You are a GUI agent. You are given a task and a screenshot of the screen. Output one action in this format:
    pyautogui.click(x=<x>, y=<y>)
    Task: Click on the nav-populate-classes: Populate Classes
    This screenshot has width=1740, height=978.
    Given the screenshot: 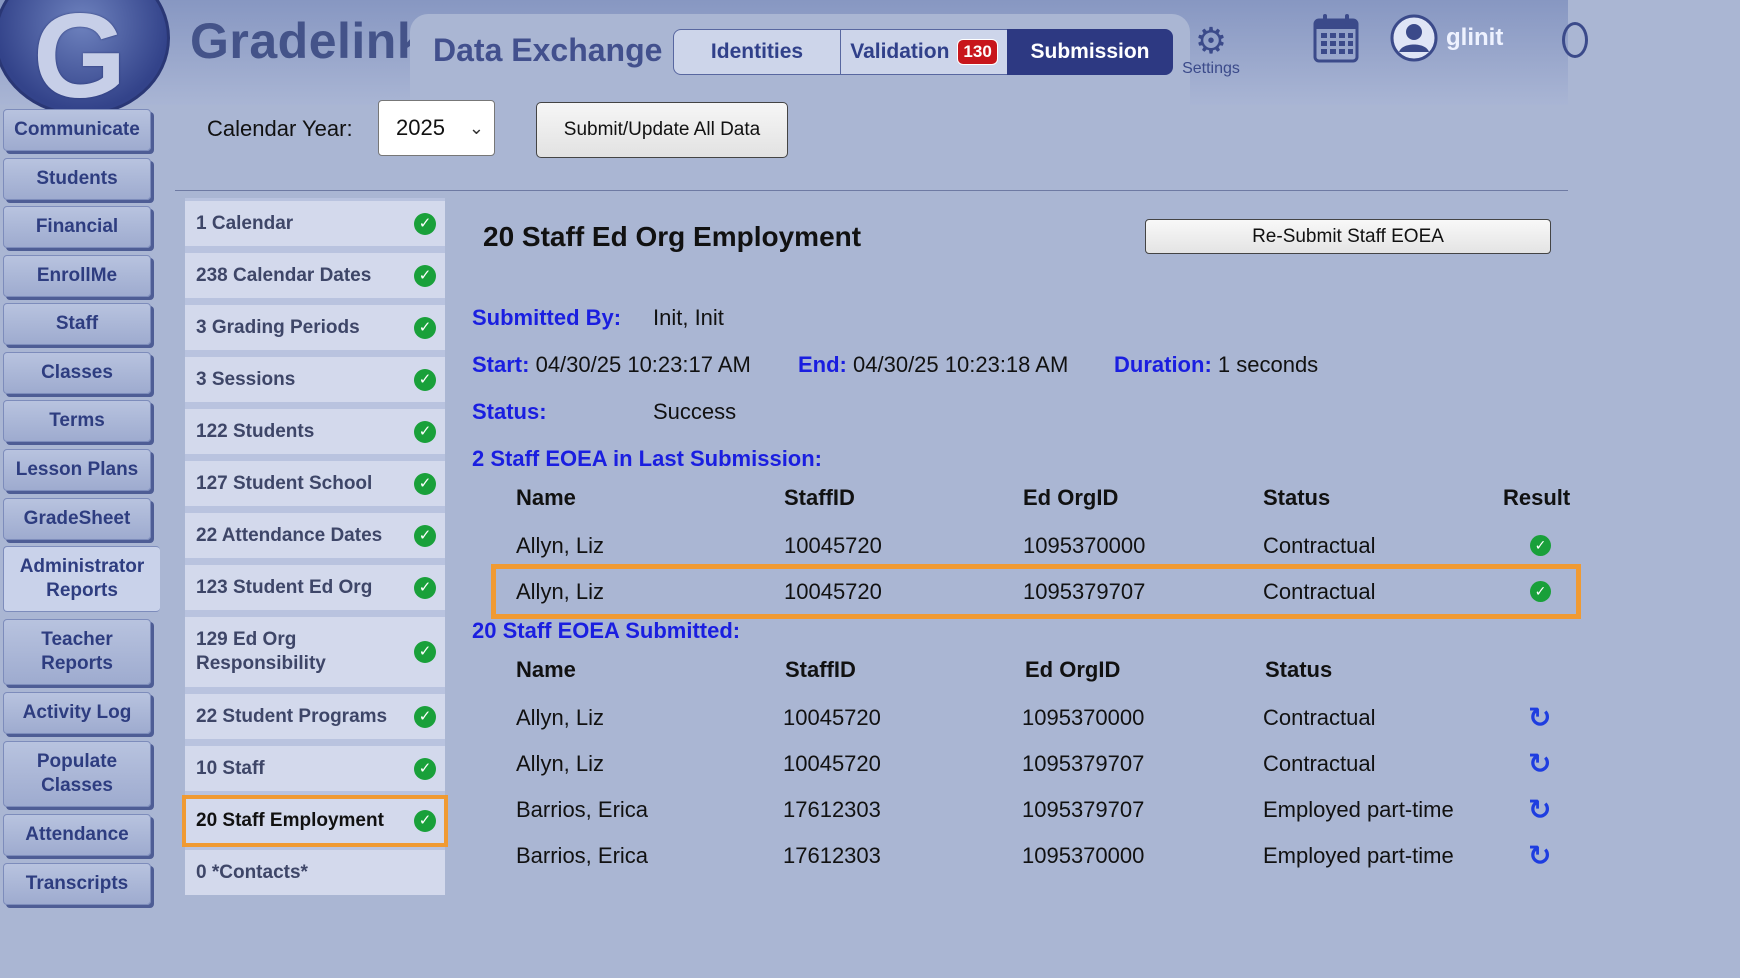 What is the action you would take?
    pyautogui.click(x=77, y=774)
    